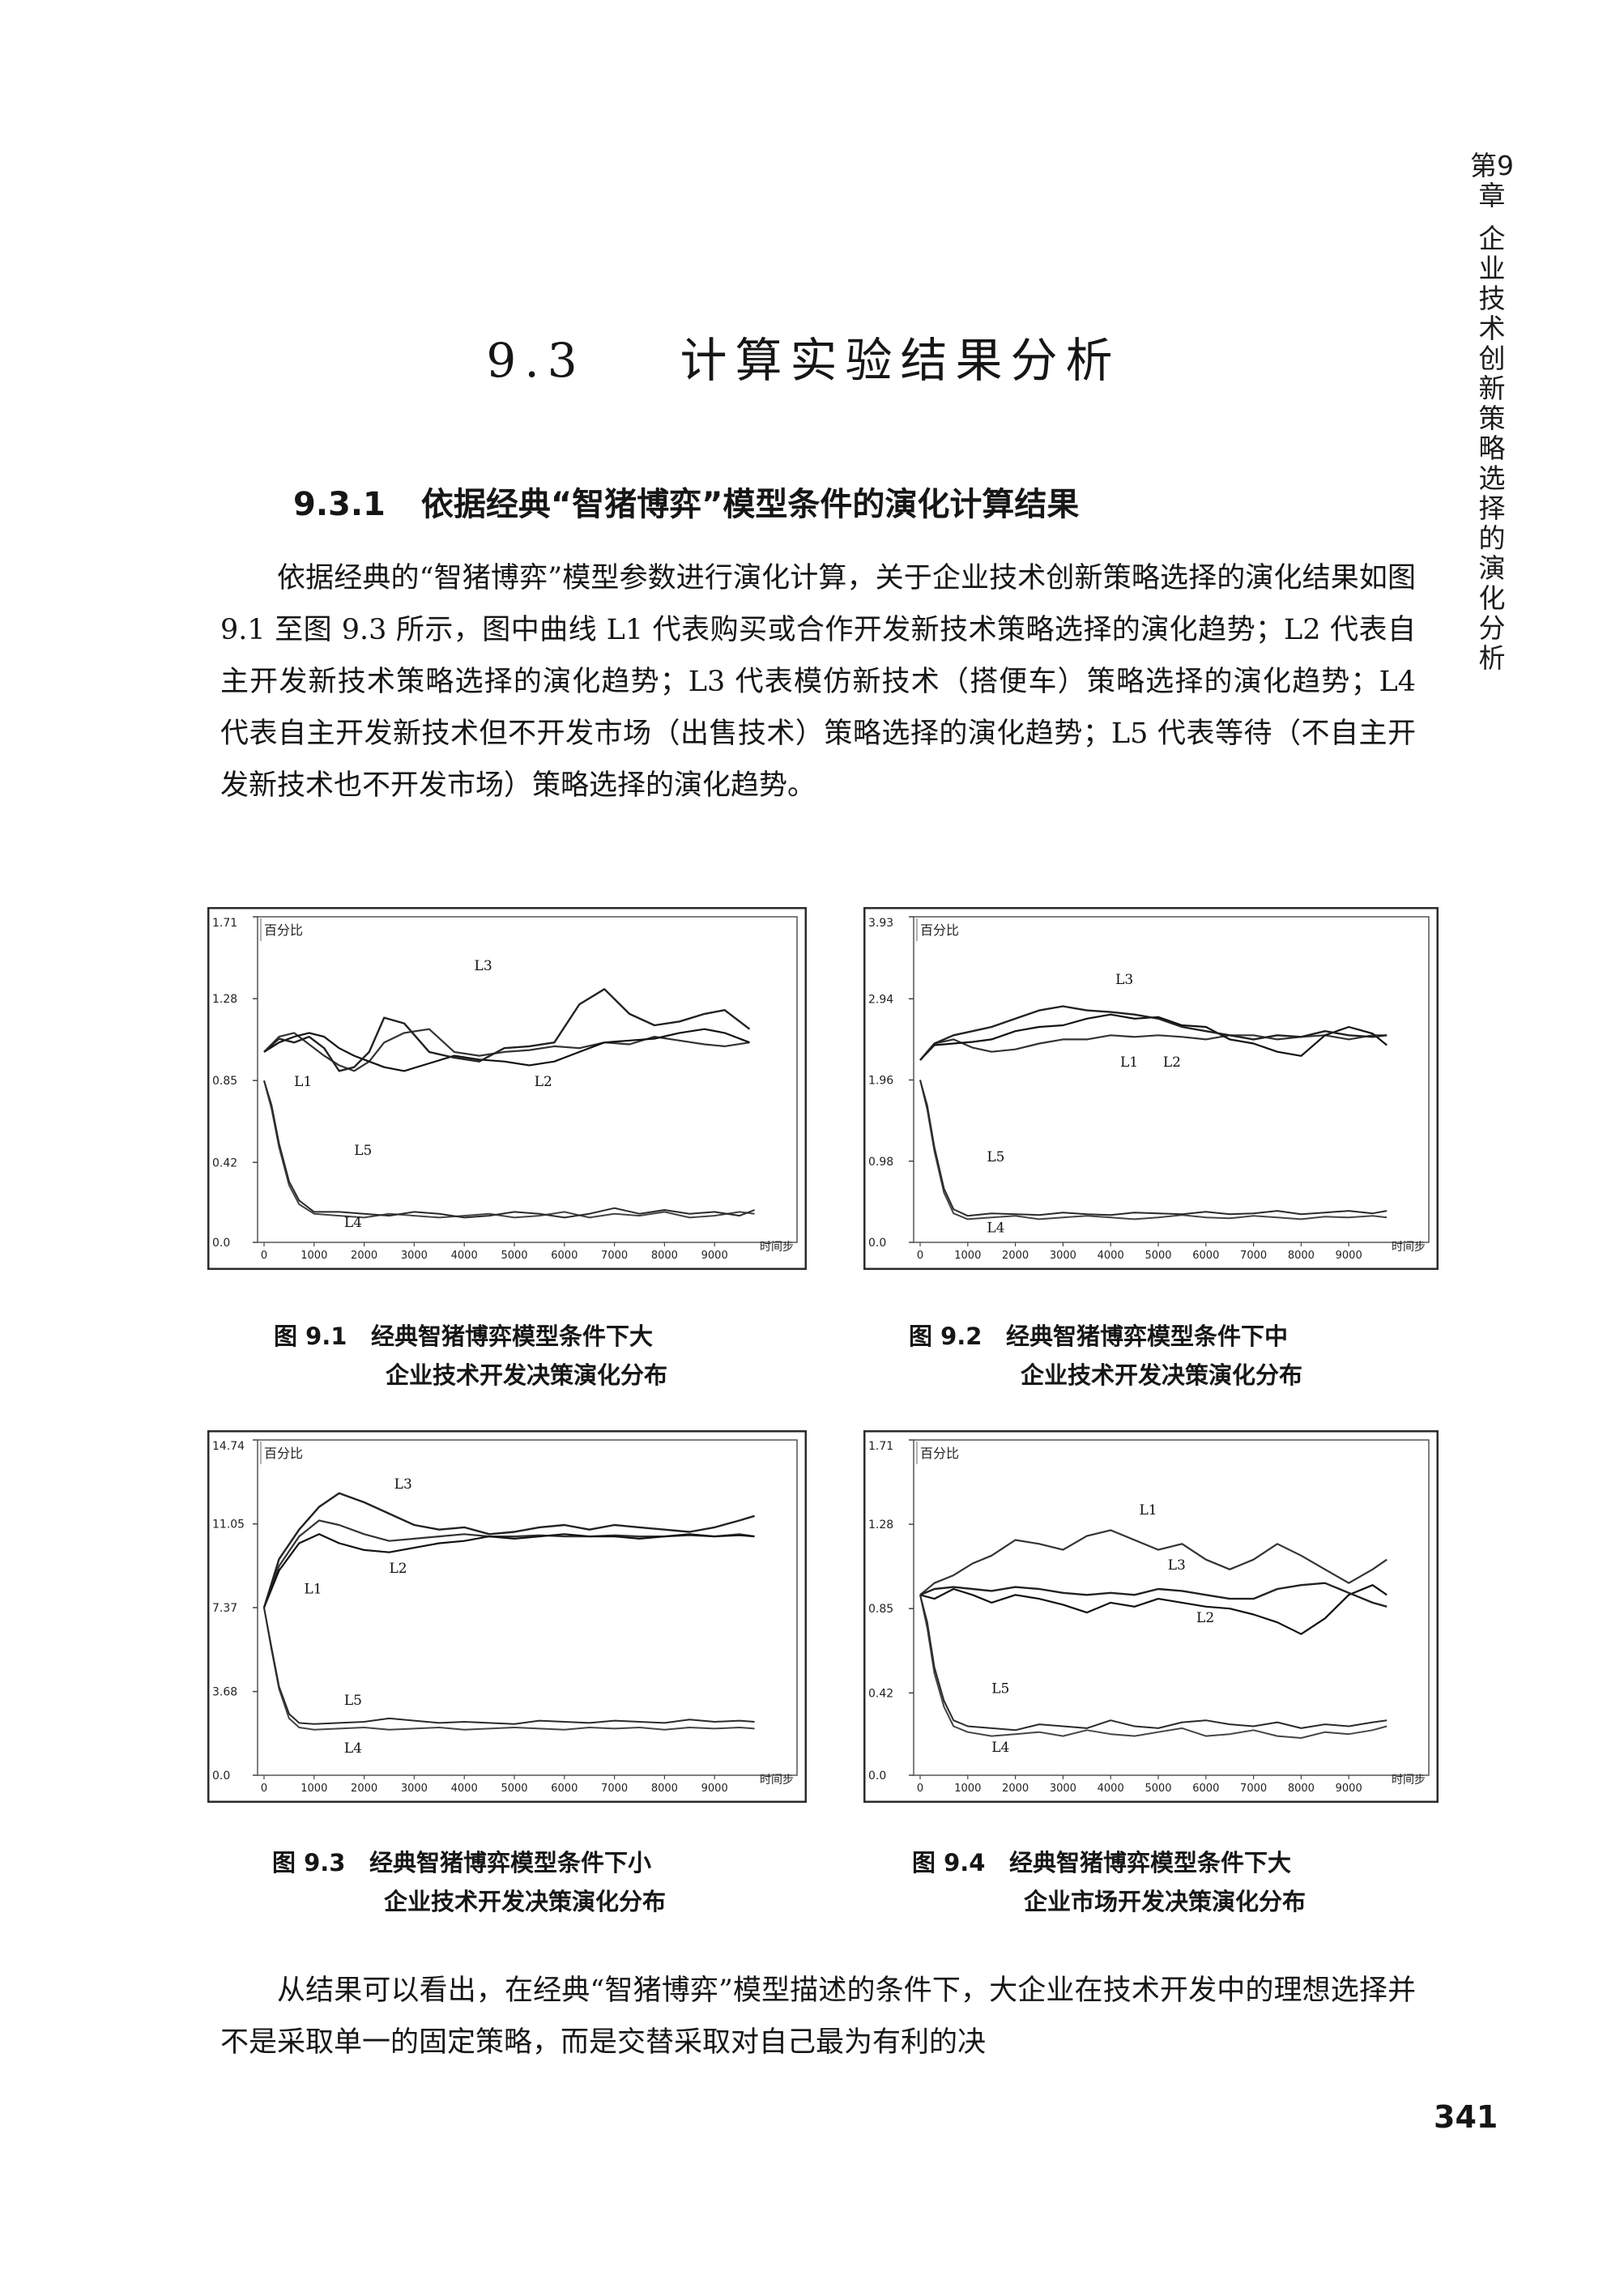 This screenshot has height=2296, width=1607. I want to click on section-number: 9.3, so click(536, 361).